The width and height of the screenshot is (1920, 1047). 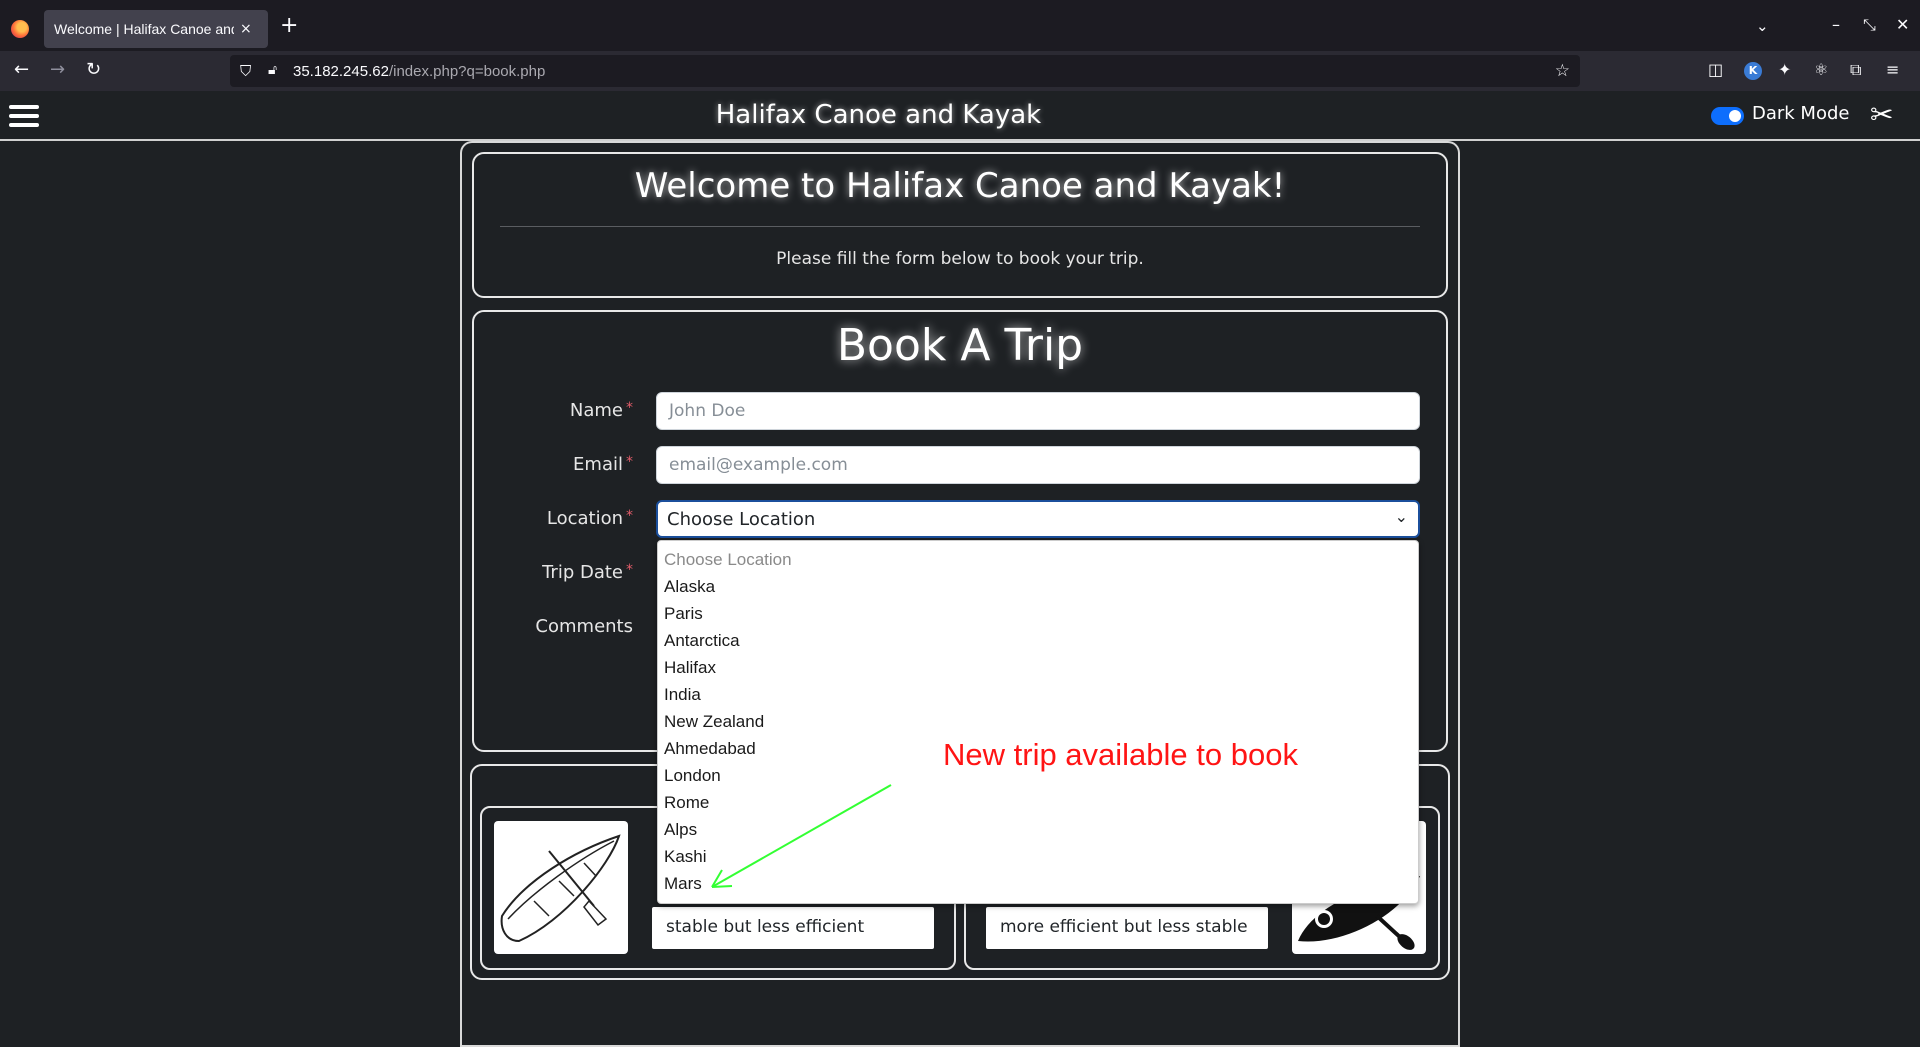 I want to click on location-option: Antarctica, so click(x=702, y=641).